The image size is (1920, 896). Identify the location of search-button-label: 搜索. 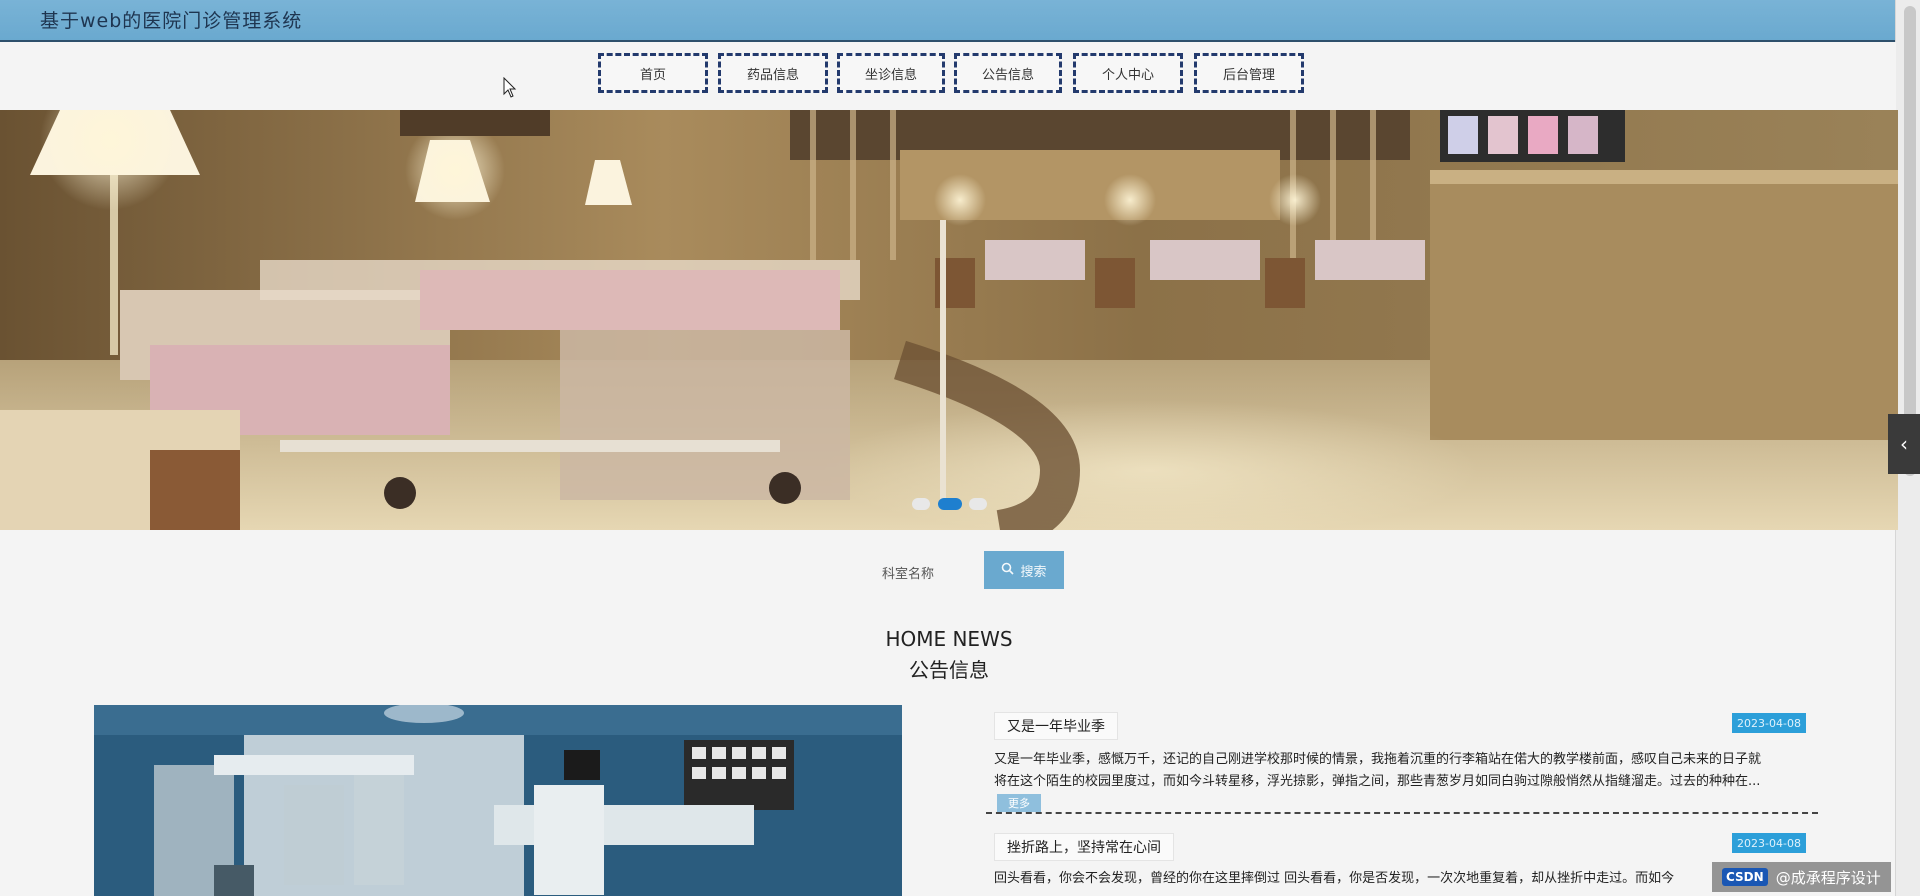
(1033, 572).